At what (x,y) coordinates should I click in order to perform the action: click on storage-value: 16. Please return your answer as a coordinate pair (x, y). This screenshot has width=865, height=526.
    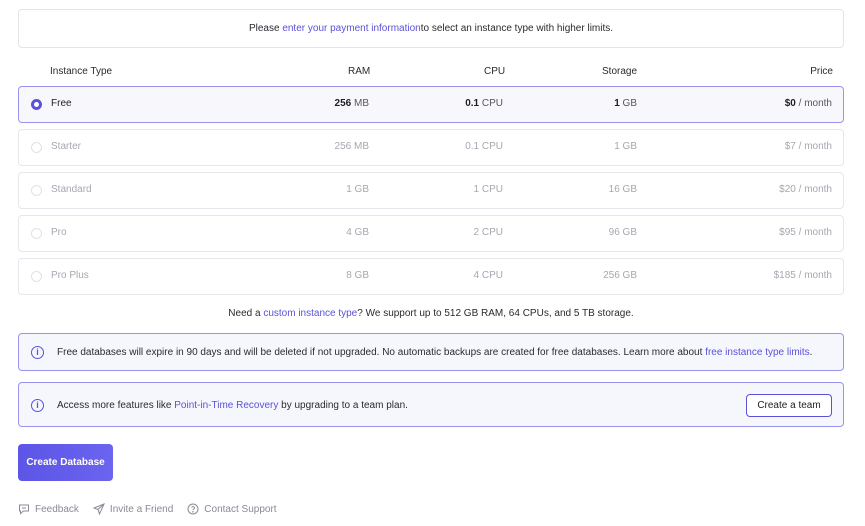
    Looking at the image, I should click on (614, 189).